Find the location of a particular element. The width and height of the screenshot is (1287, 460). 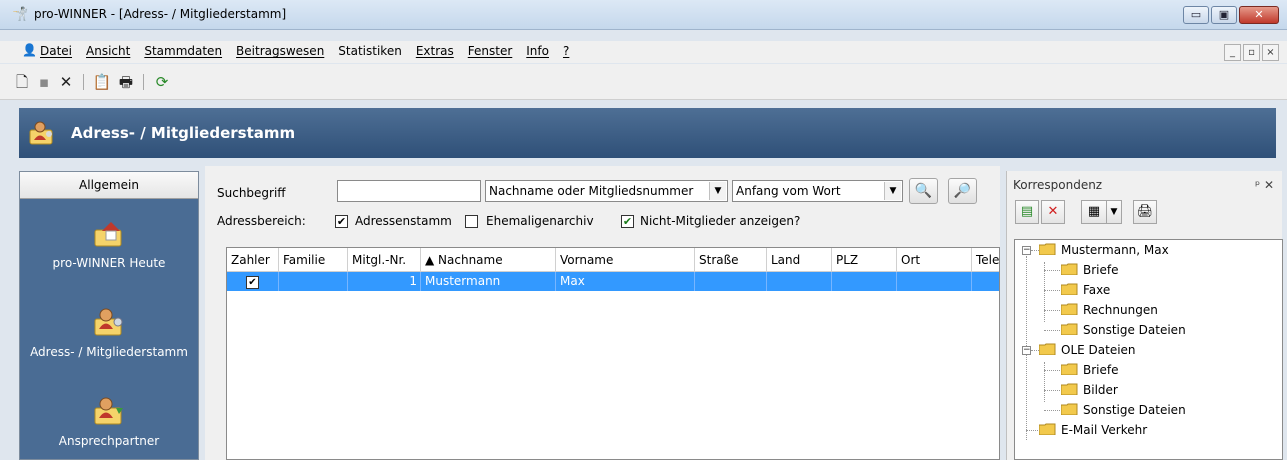

search-field-select: Nachname oder Mitgliedsnummer ▼ is located at coordinates (606, 191).